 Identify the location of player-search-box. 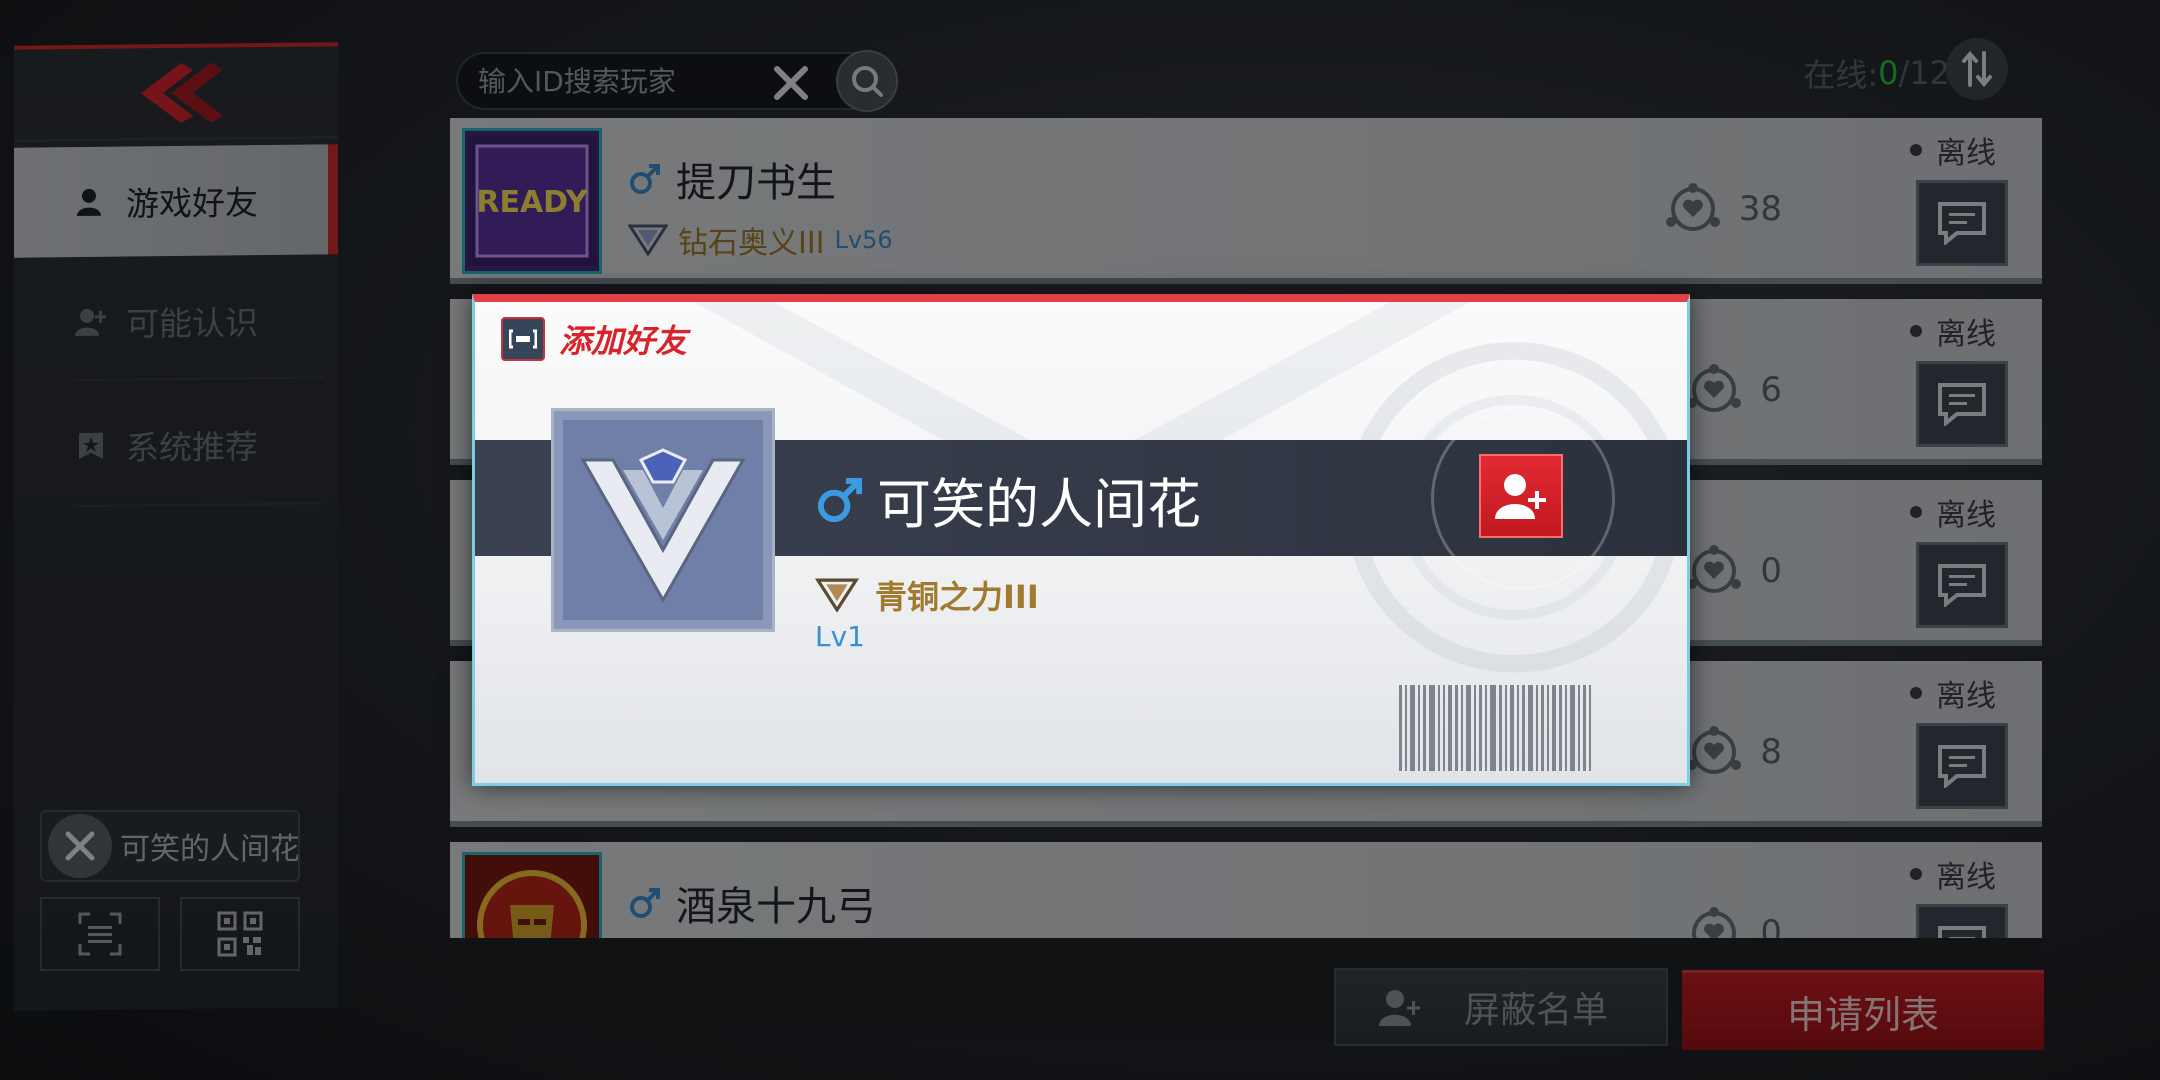
(677, 81).